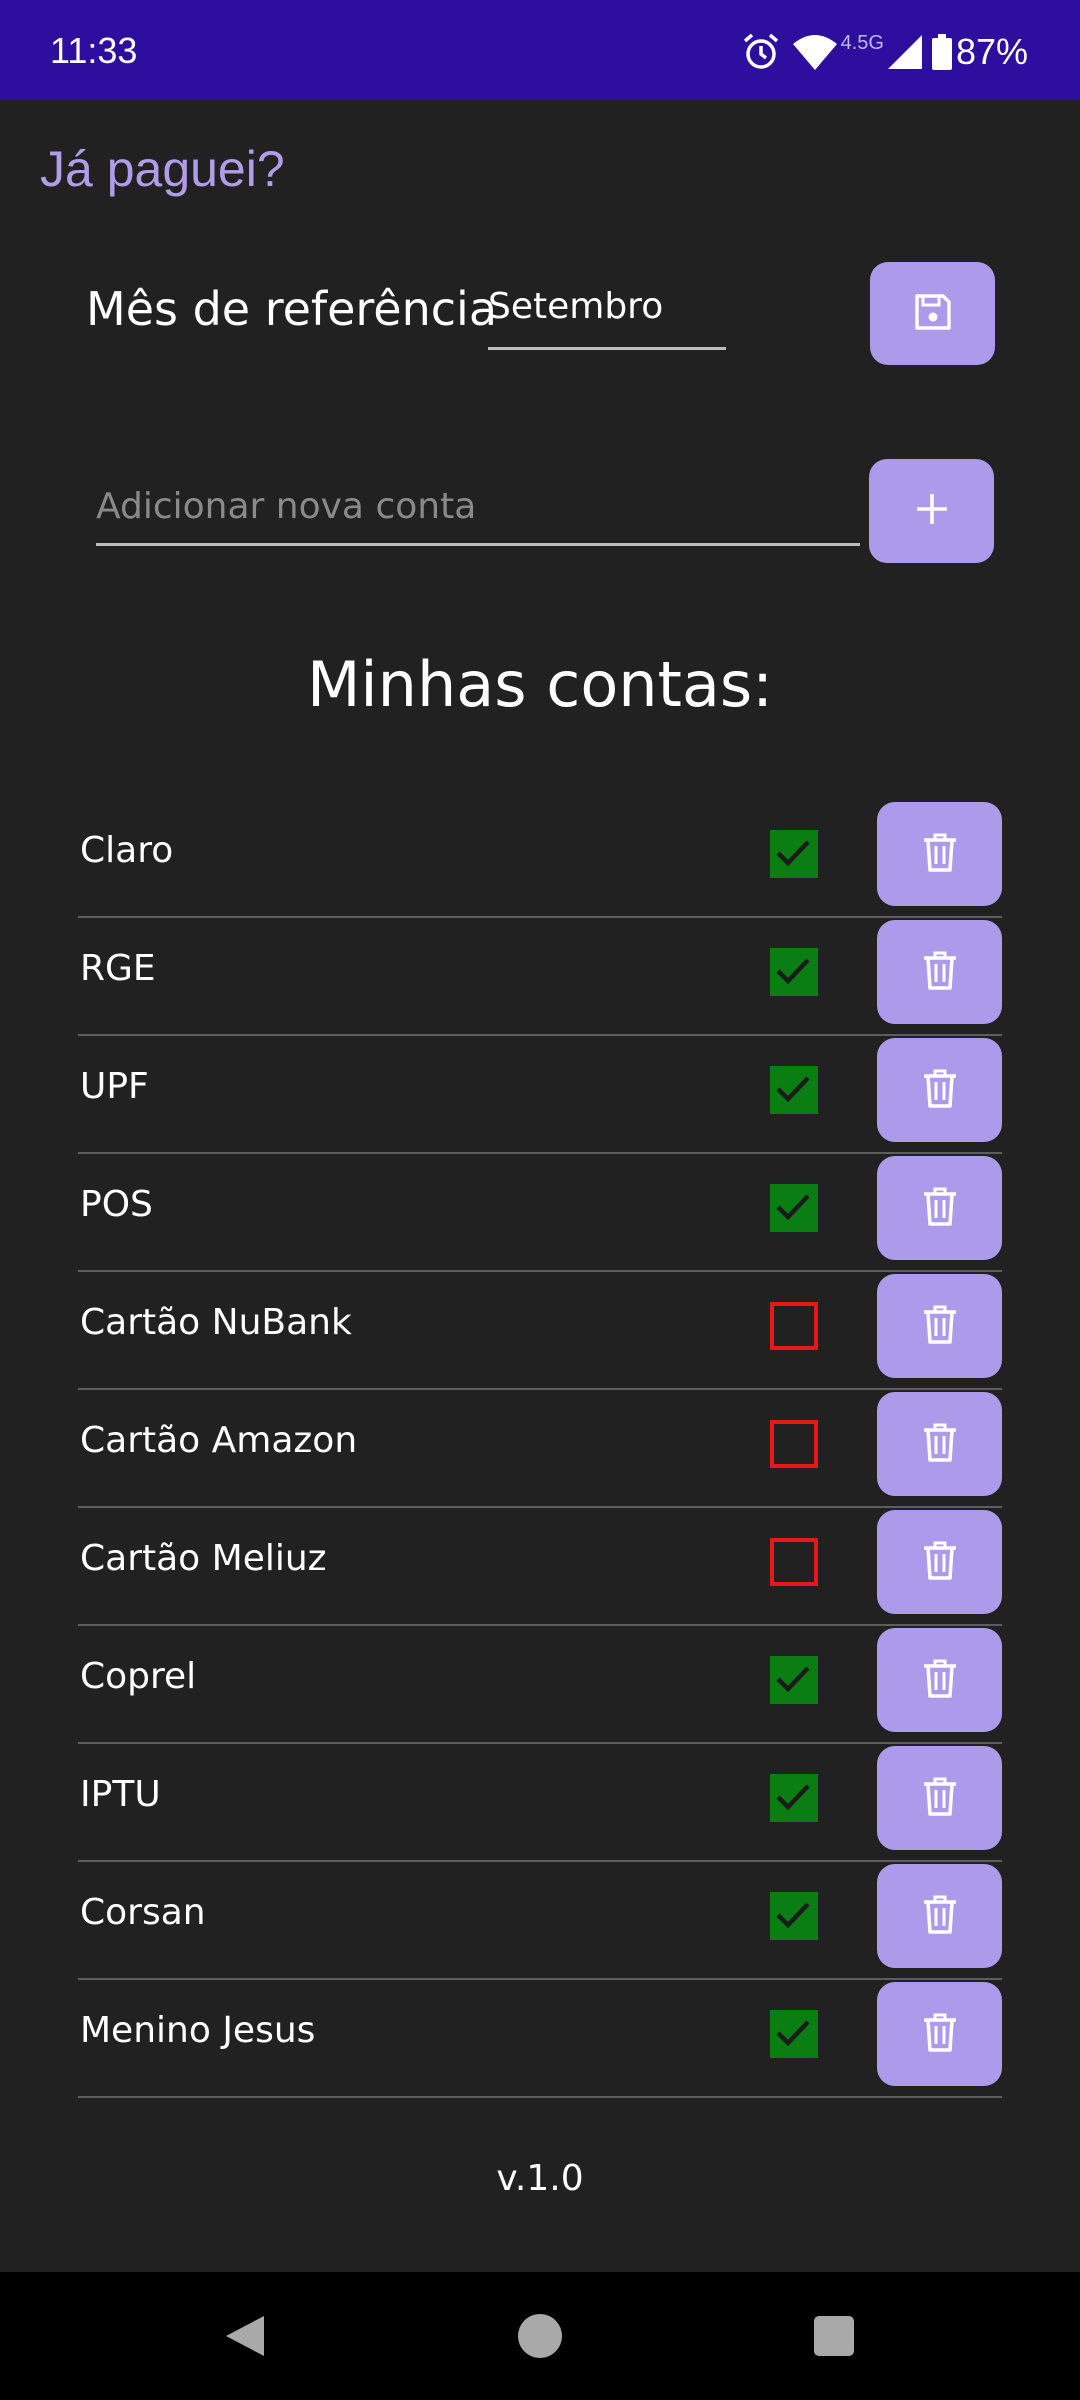 The height and width of the screenshot is (2400, 1080). Describe the element at coordinates (118, 968) in the screenshot. I see `account-name: RGE` at that location.